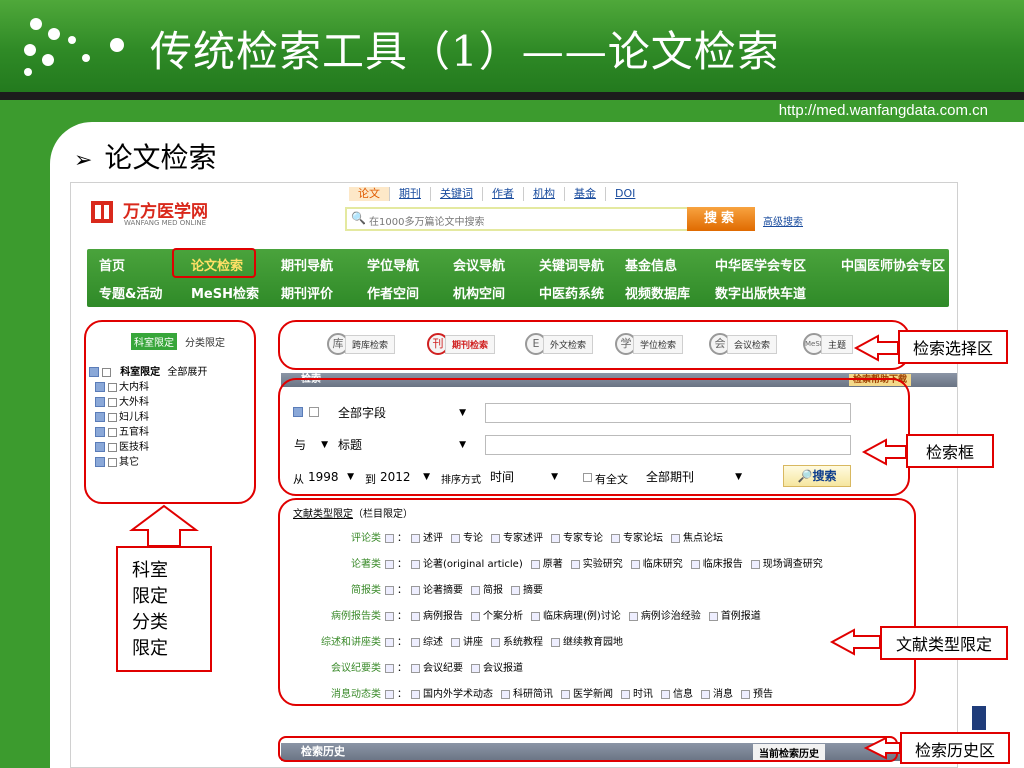  Describe the element at coordinates (165, 223) in the screenshot. I see `logo-subtitle: WANFANG MED ONLINE` at that location.